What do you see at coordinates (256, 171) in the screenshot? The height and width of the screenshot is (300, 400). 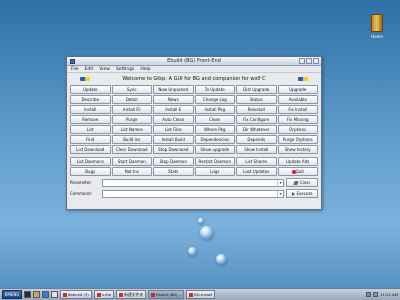 I see `btn-last-updates: Last Updates` at bounding box center [256, 171].